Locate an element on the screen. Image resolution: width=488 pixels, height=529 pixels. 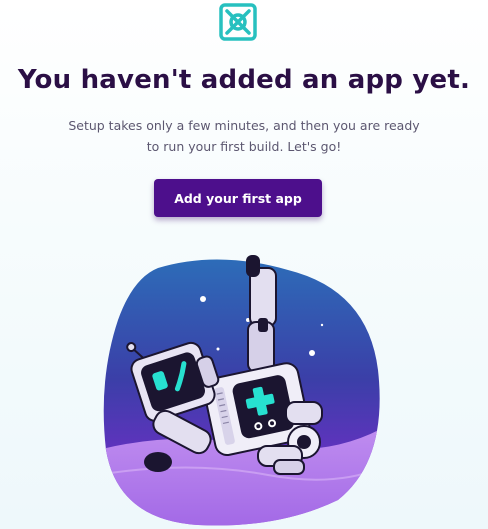
add-first-app-button: Add your first app is located at coordinates (238, 198).